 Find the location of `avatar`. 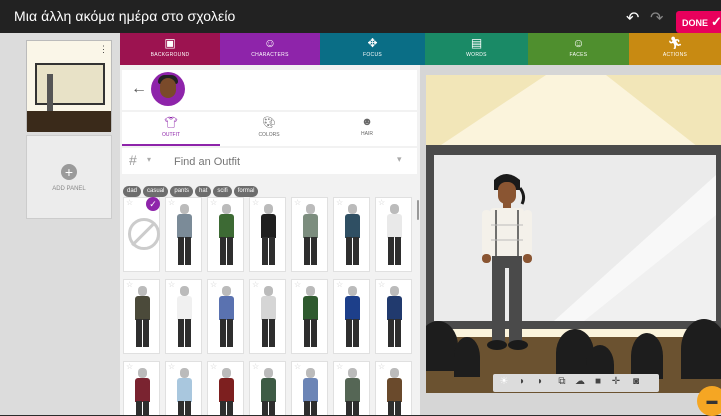

avatar is located at coordinates (168, 89).